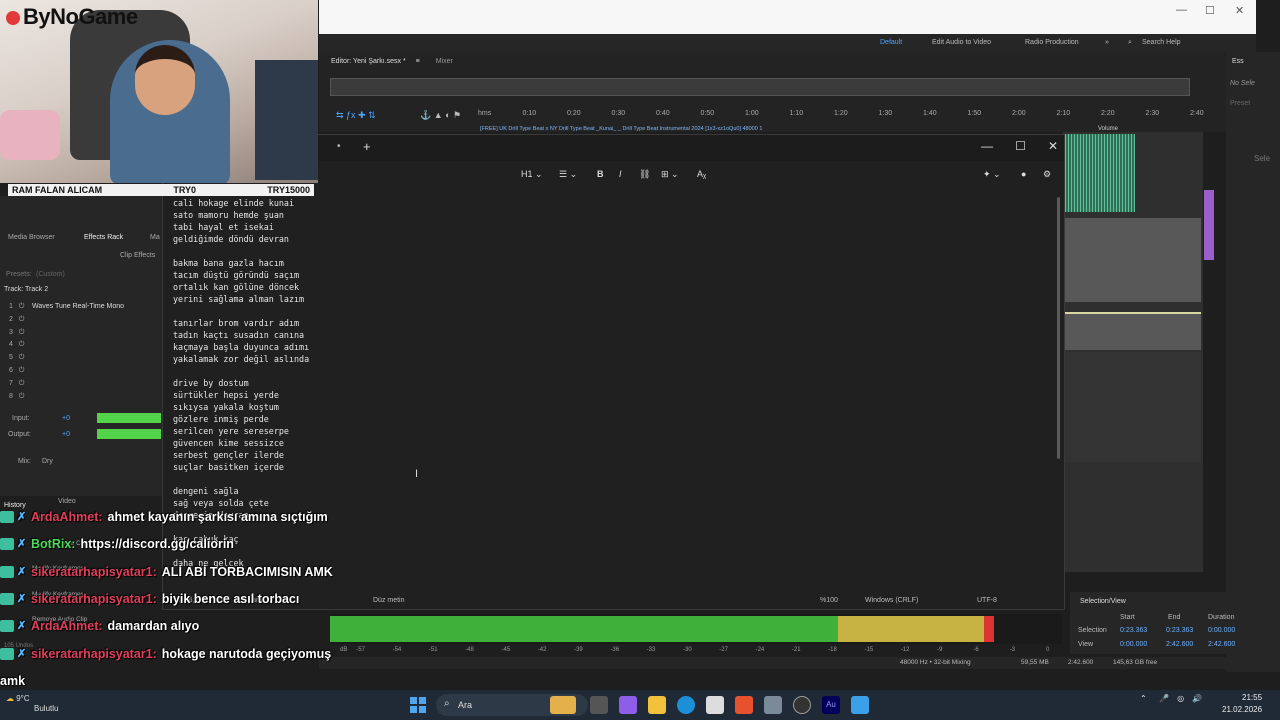  Describe the element at coordinates (15, 505) in the screenshot. I see `tab-history: History` at that location.